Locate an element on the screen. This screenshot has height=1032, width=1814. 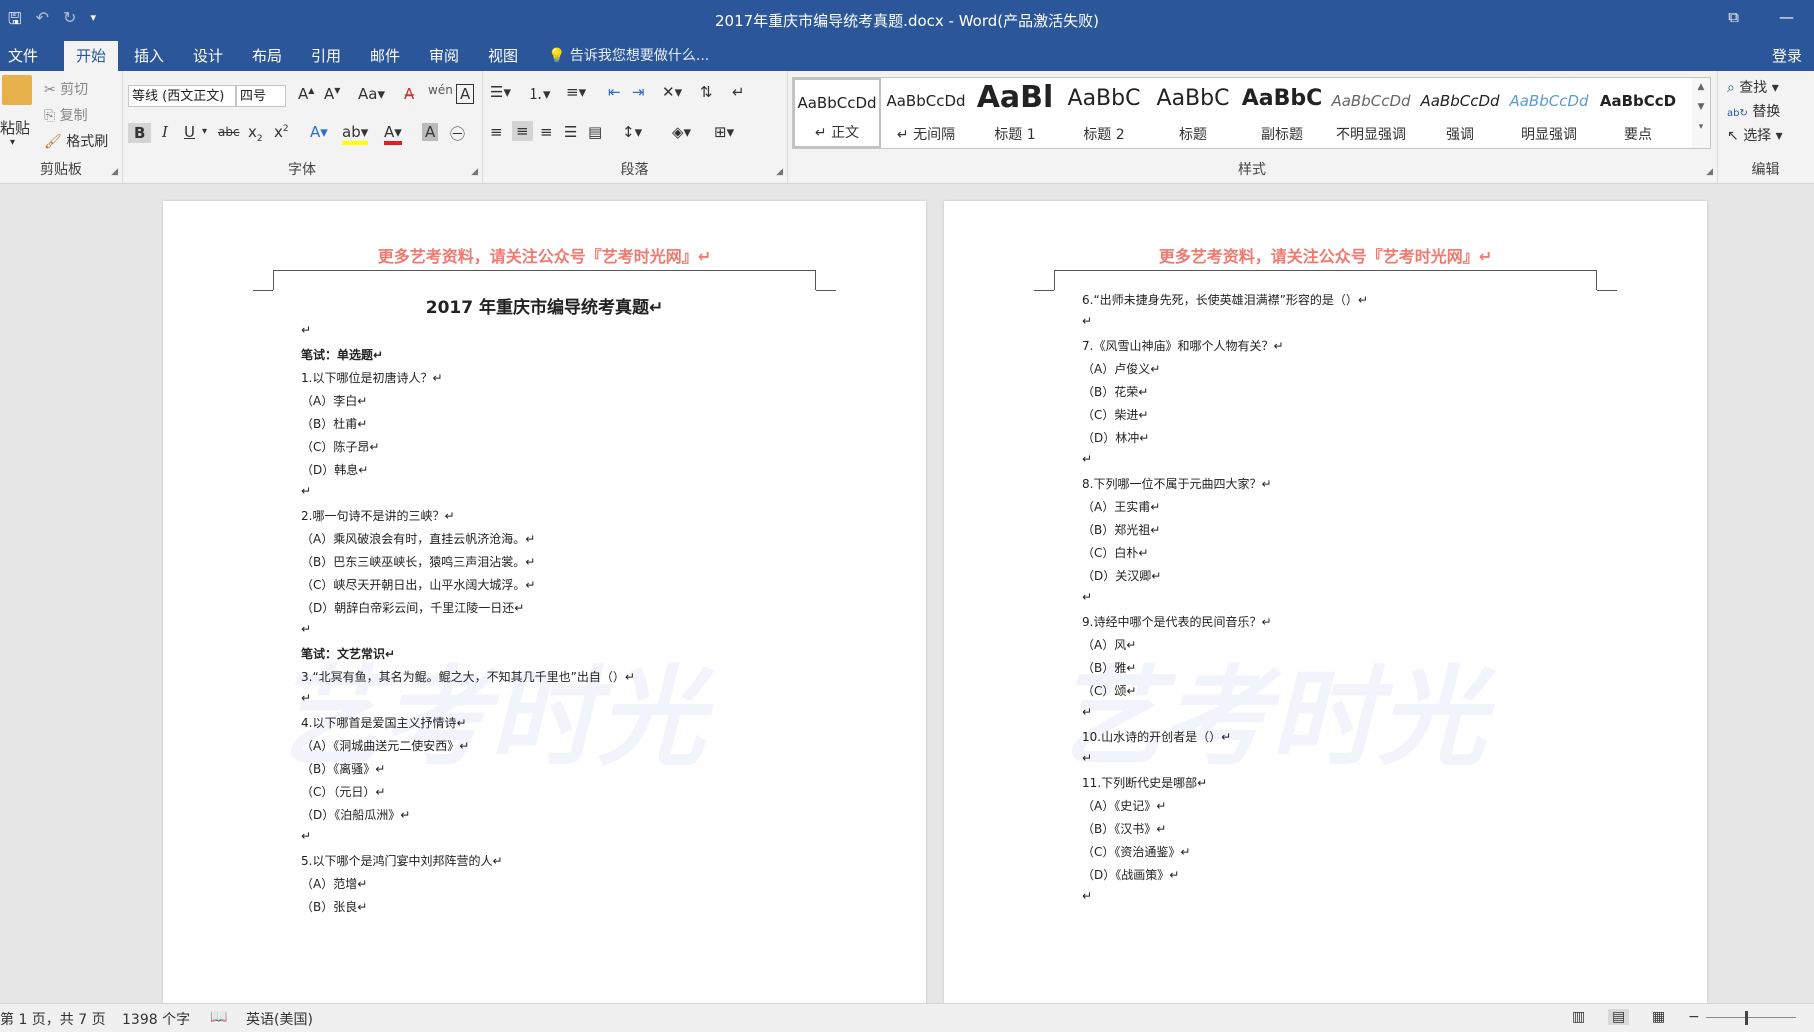
paste-dropdown-icon: ▾ is located at coordinates (12, 142).